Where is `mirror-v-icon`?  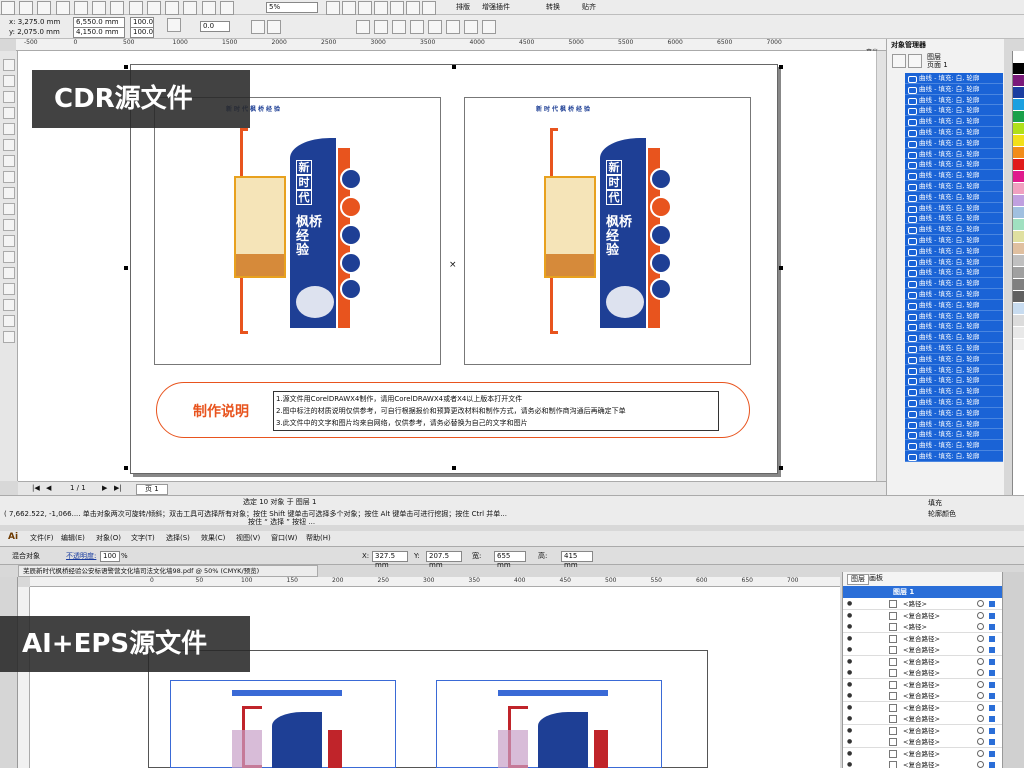 mirror-v-icon is located at coordinates (274, 27).